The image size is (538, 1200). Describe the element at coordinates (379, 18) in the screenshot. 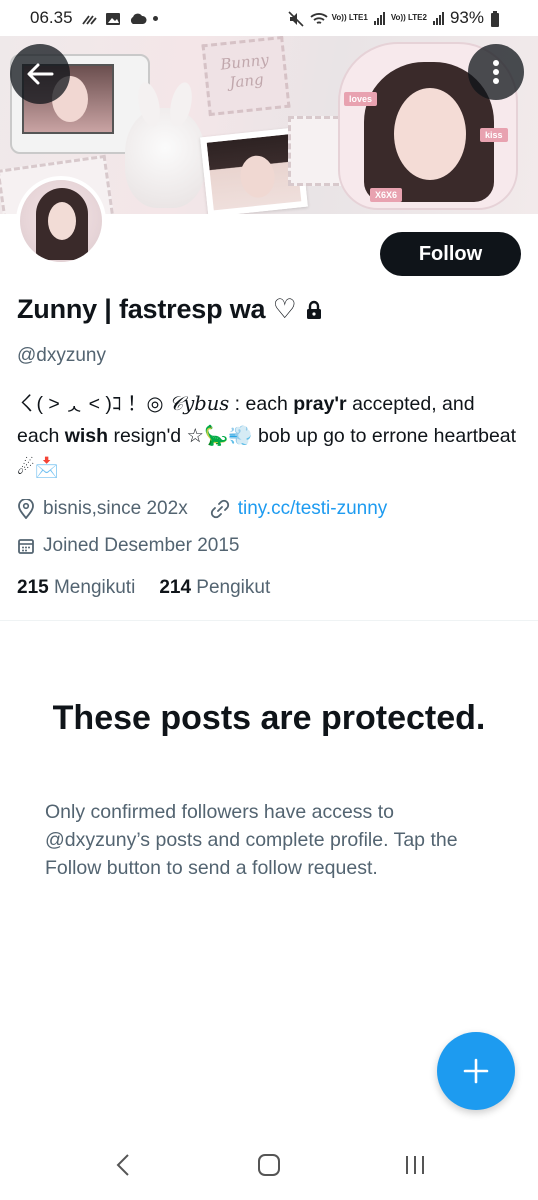

I see `signal1-icon` at that location.